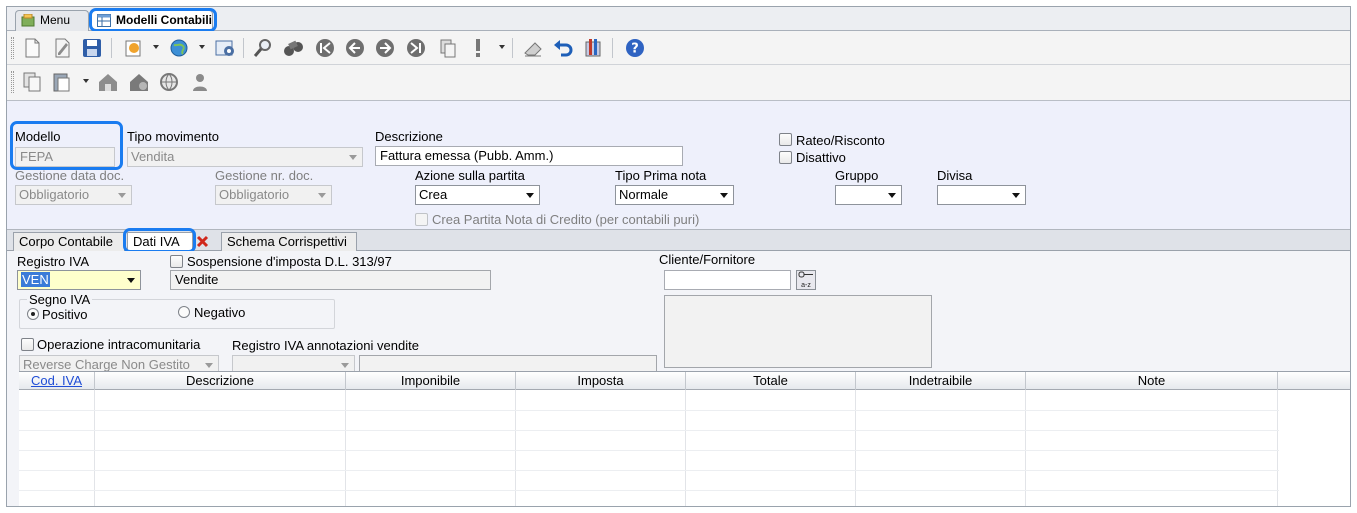 Image resolution: width=1357 pixels, height=513 pixels. Describe the element at coordinates (202, 241) in the screenshot. I see `close-tab-icon` at that location.